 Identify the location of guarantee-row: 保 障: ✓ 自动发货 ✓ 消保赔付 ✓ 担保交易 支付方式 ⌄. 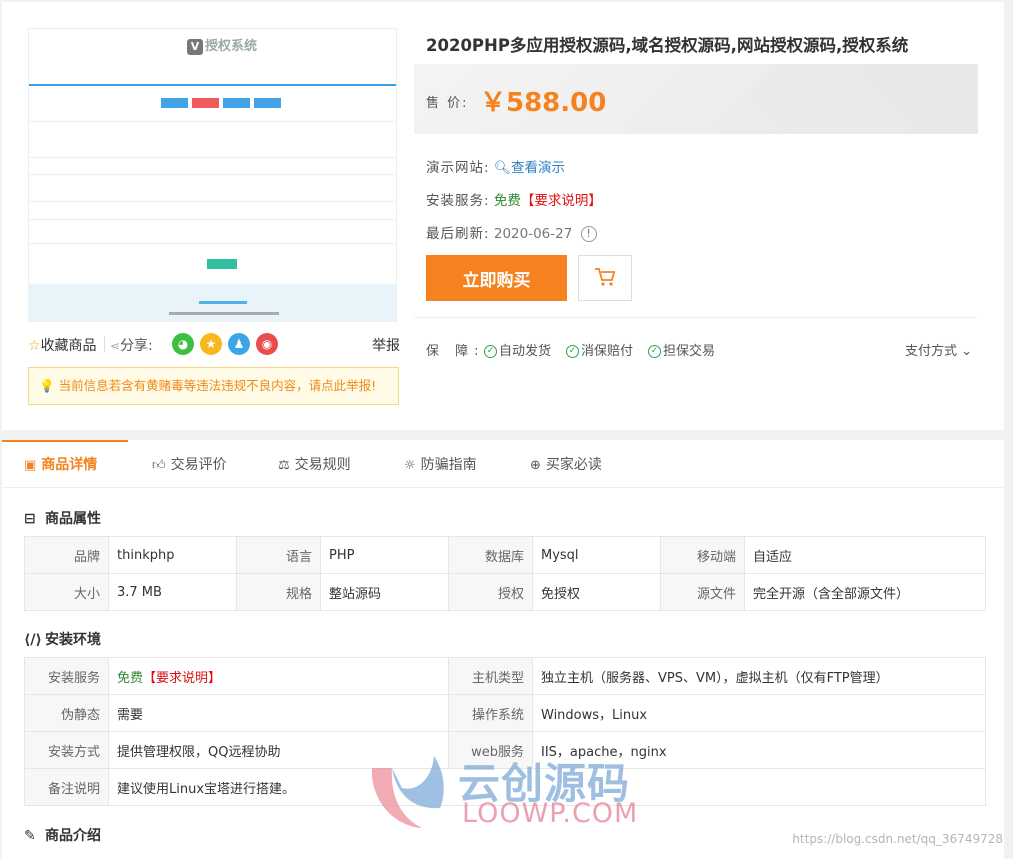
(696, 346).